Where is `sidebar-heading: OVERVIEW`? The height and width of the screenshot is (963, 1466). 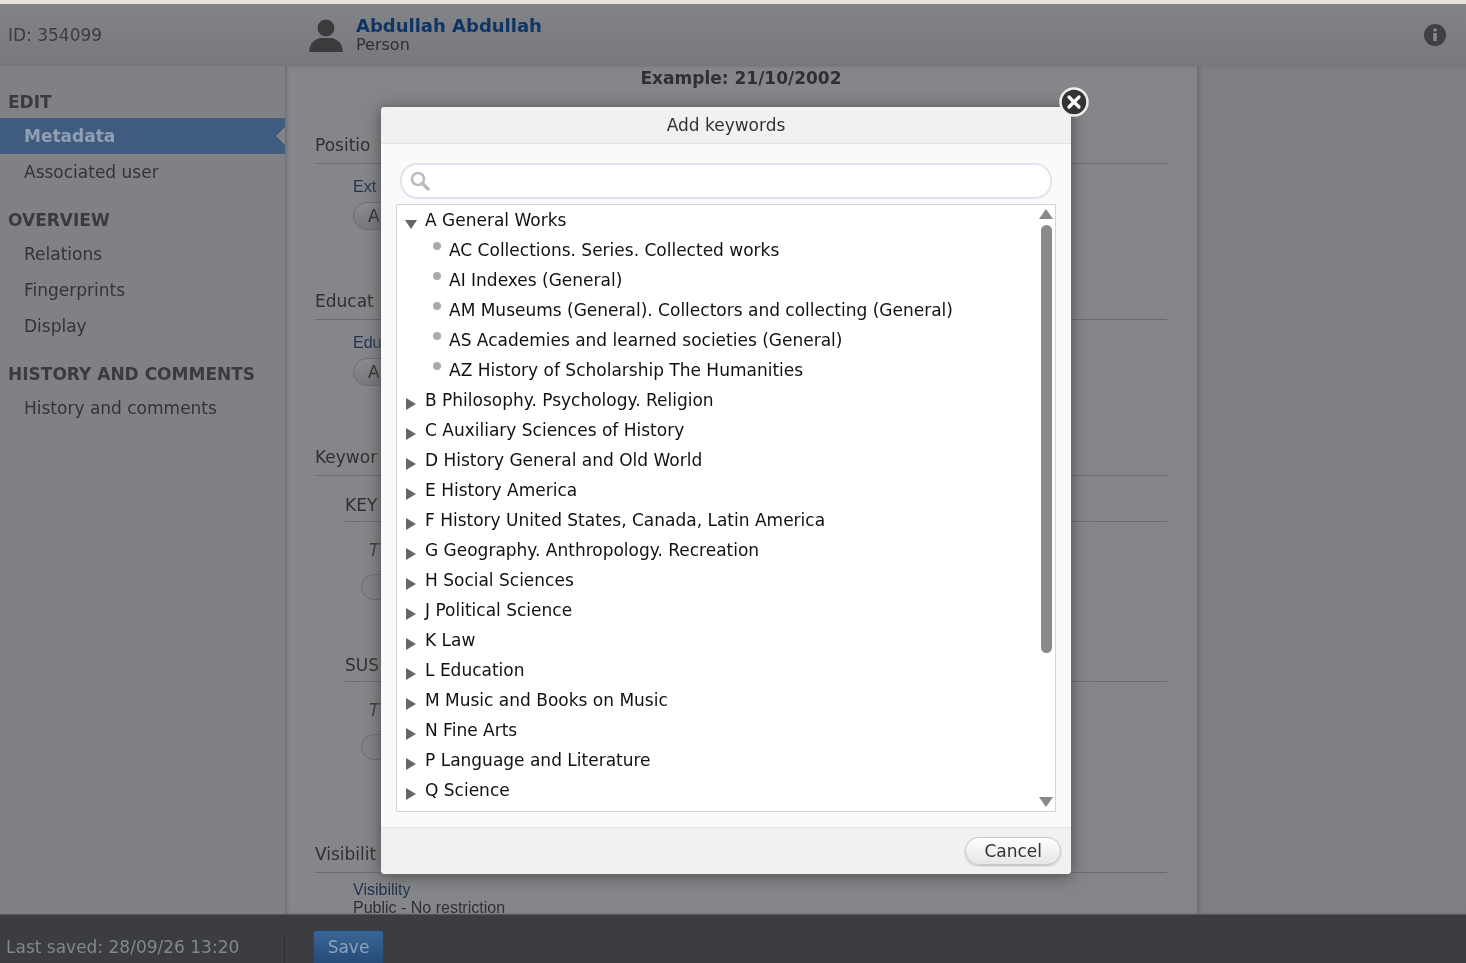 sidebar-heading: OVERVIEW is located at coordinates (59, 220).